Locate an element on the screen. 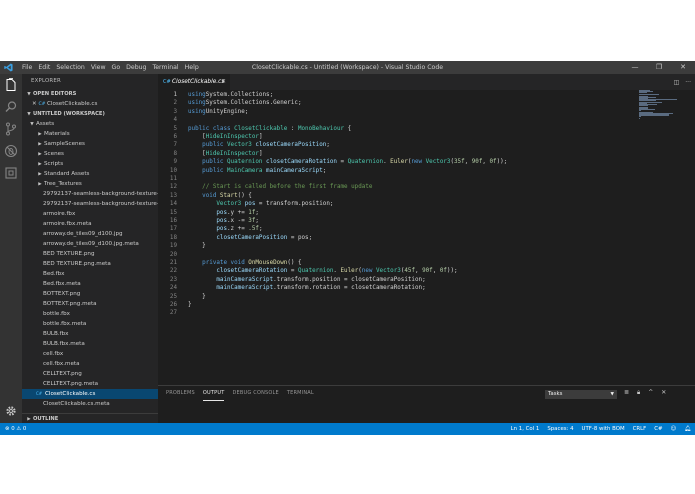 The width and height of the screenshot is (695, 494). settings-gear-icon is located at coordinates (11, 411).